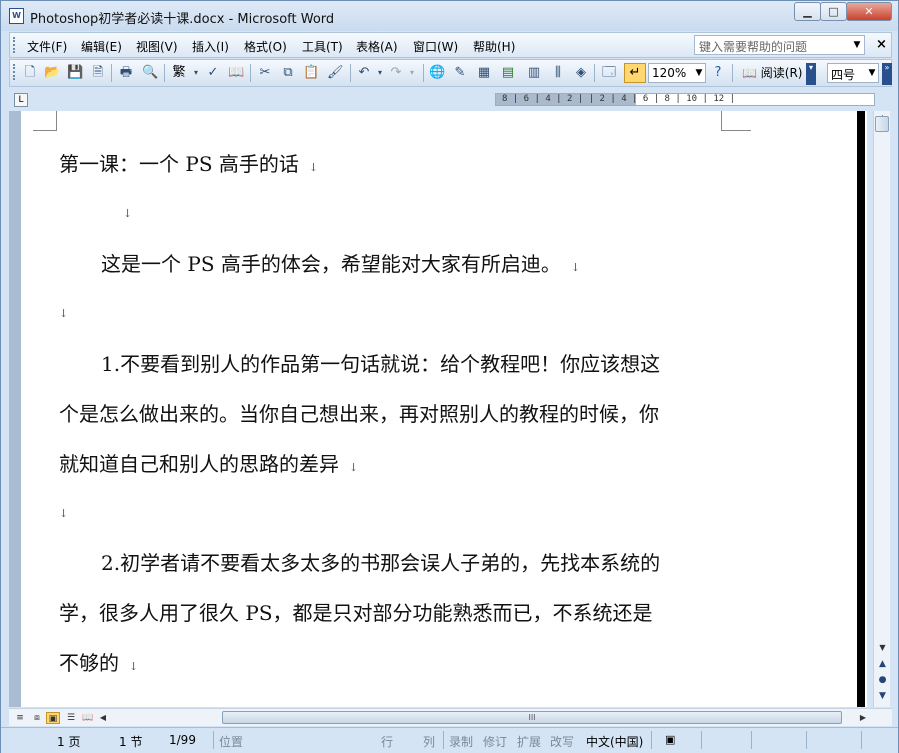 The image size is (899, 753). I want to click on doc-line-text: 这是一个 PS 高手的体会，希望能对大家有所启迪。, so click(331, 264).